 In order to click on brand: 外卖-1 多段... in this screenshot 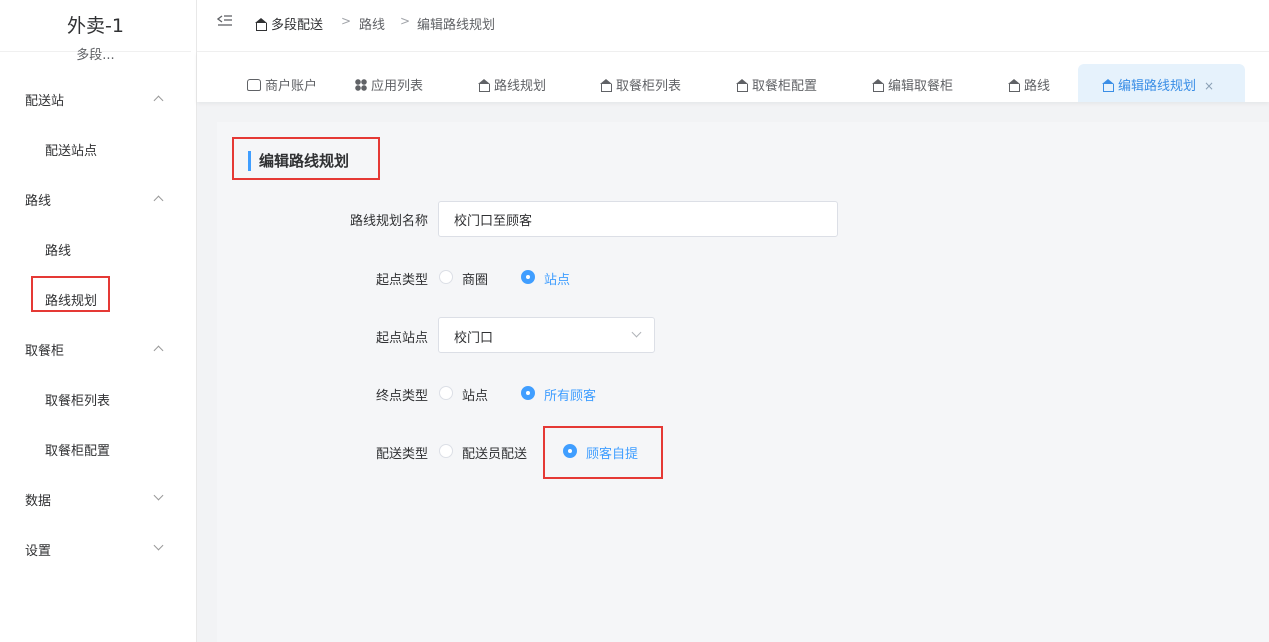, I will do `click(95, 31)`.